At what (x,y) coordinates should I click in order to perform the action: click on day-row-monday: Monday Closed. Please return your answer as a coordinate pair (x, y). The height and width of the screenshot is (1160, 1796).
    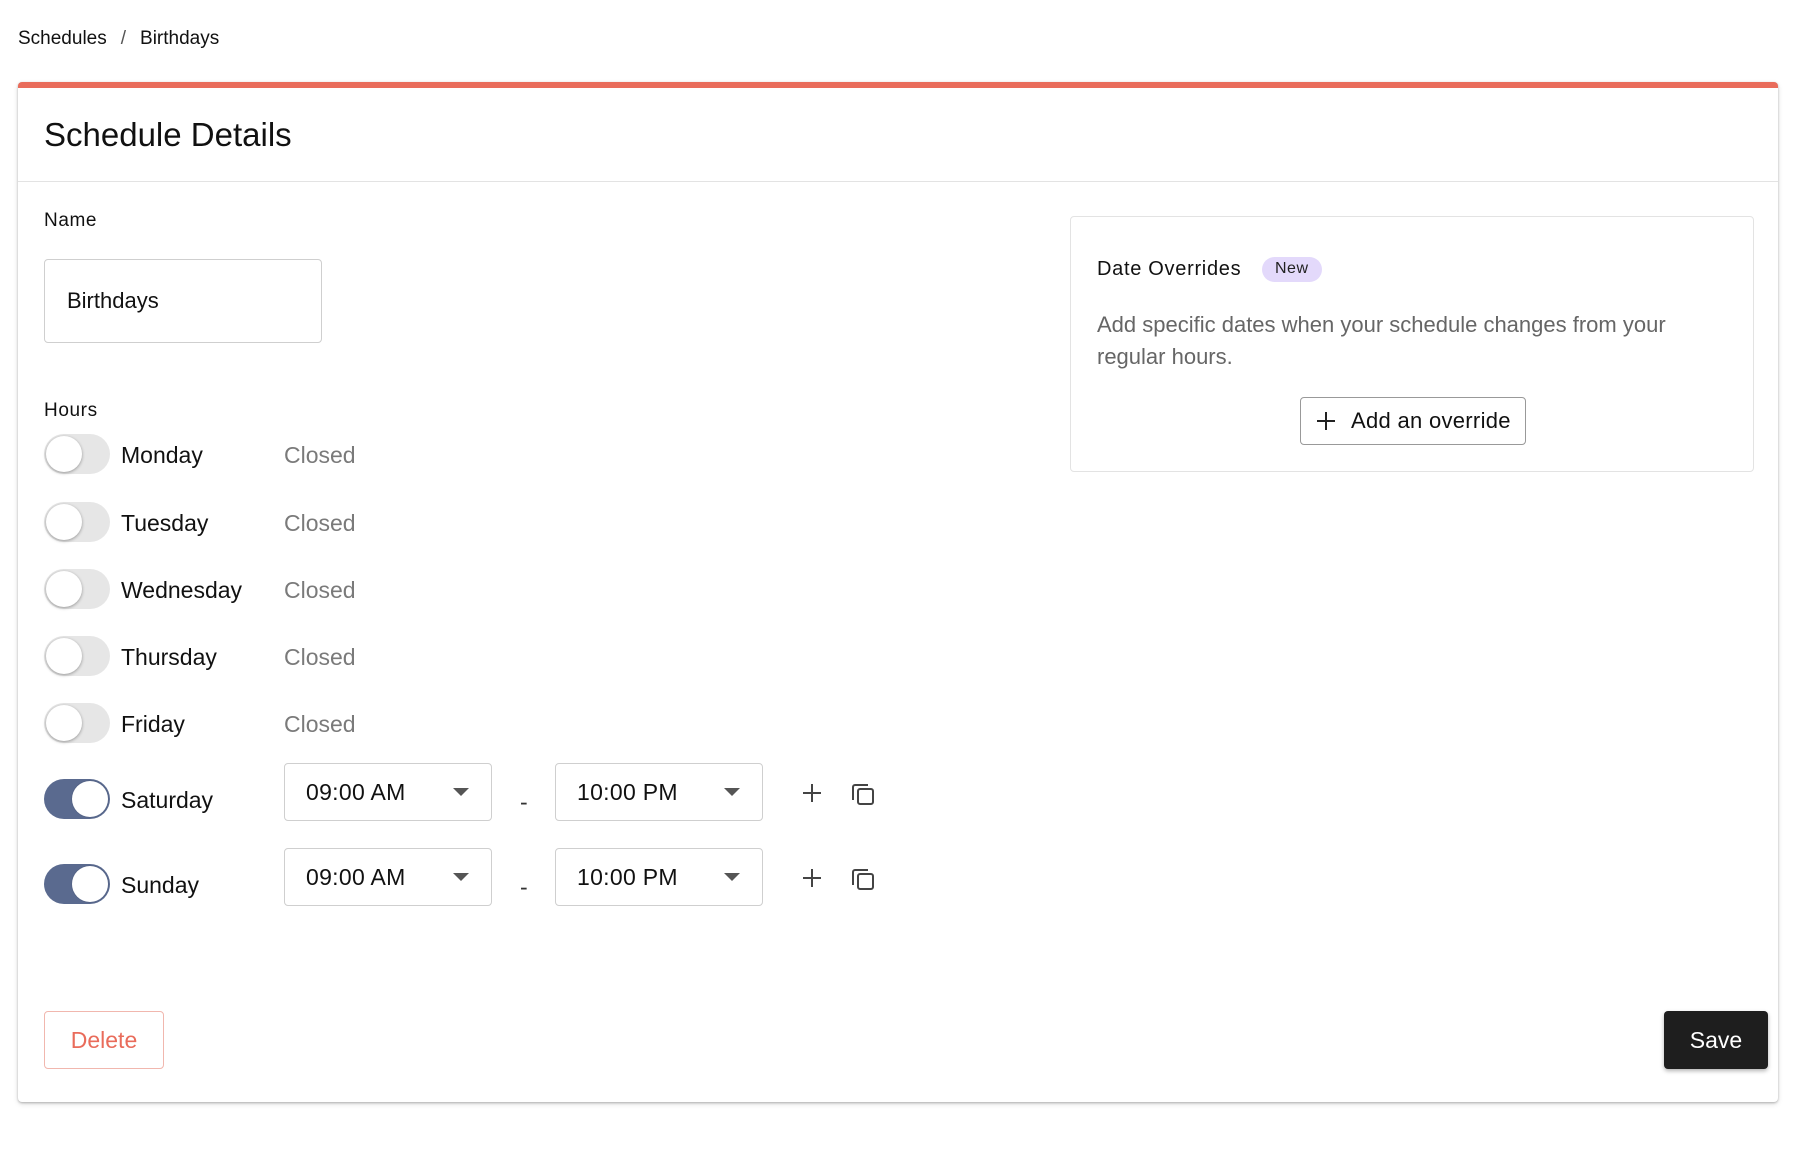
    Looking at the image, I should click on (494, 456).